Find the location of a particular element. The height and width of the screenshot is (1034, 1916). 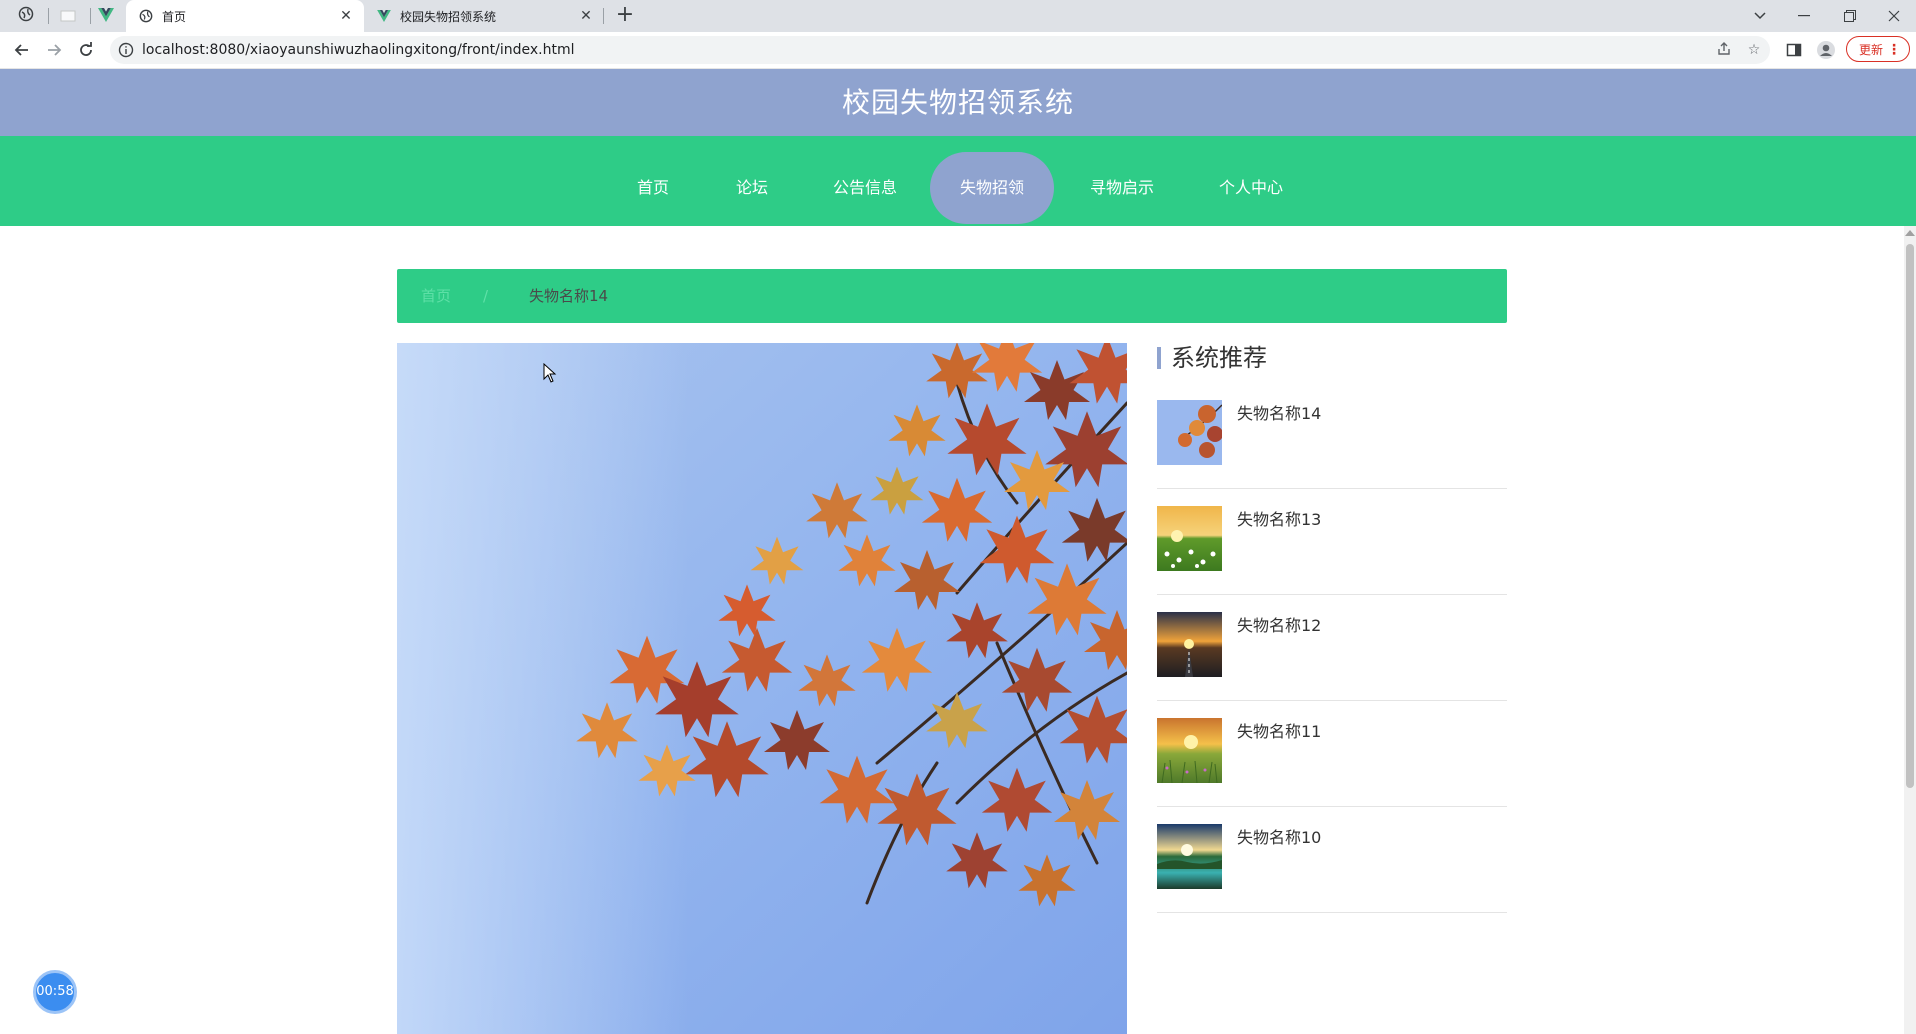

bookmark-star-icon: ☆ is located at coordinates (1754, 50).